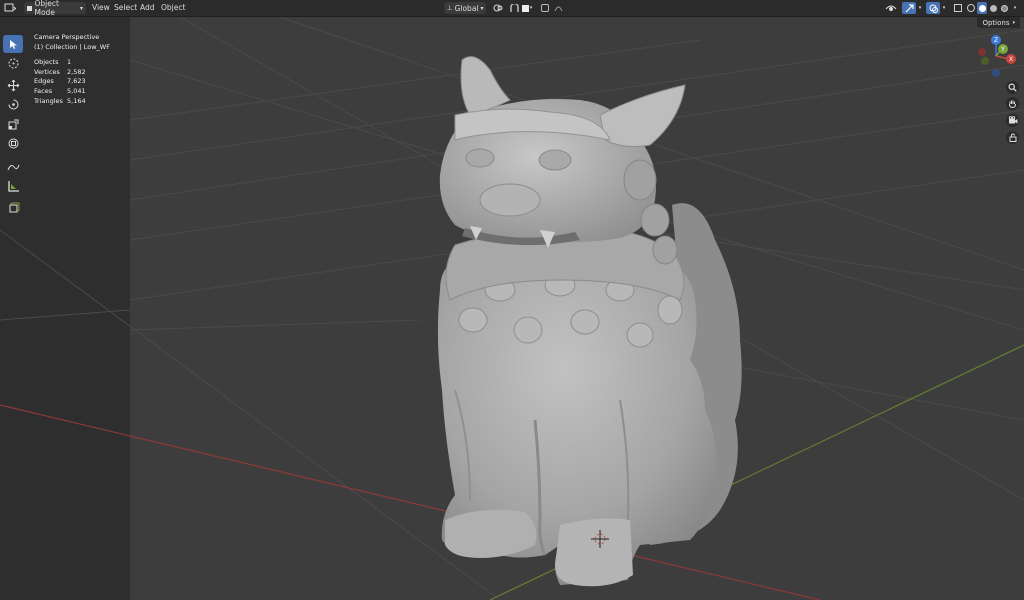  I want to click on measure-tool-icon, so click(13, 186).